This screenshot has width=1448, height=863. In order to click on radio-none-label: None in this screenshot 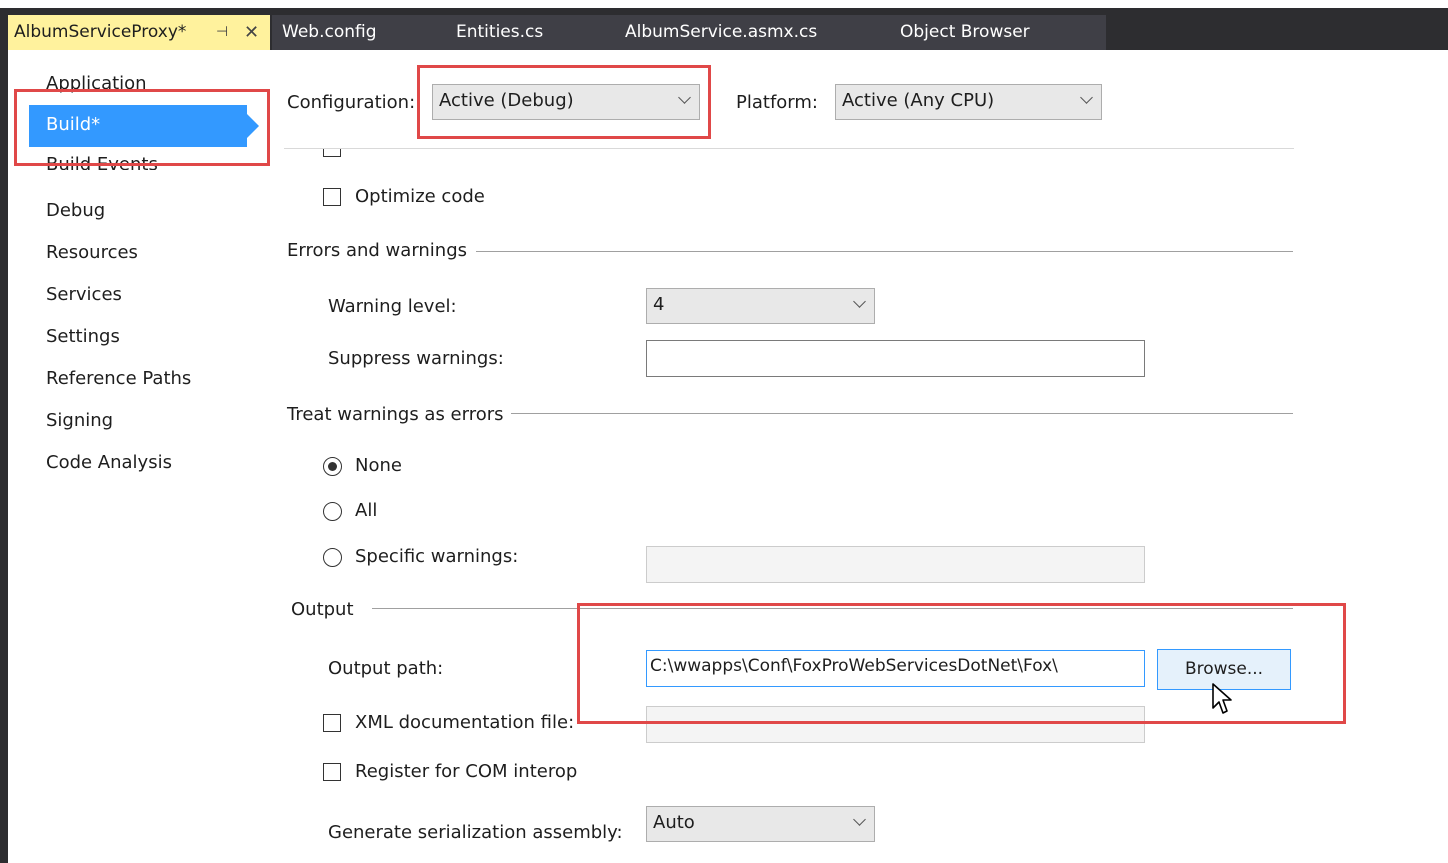, I will do `click(378, 465)`.